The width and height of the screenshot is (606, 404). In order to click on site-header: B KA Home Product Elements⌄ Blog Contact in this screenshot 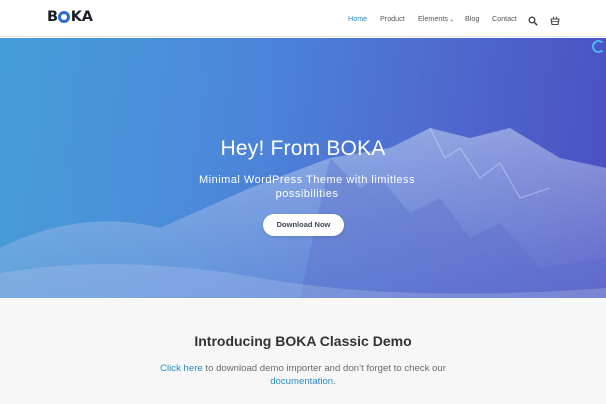, I will do `click(303, 18)`.